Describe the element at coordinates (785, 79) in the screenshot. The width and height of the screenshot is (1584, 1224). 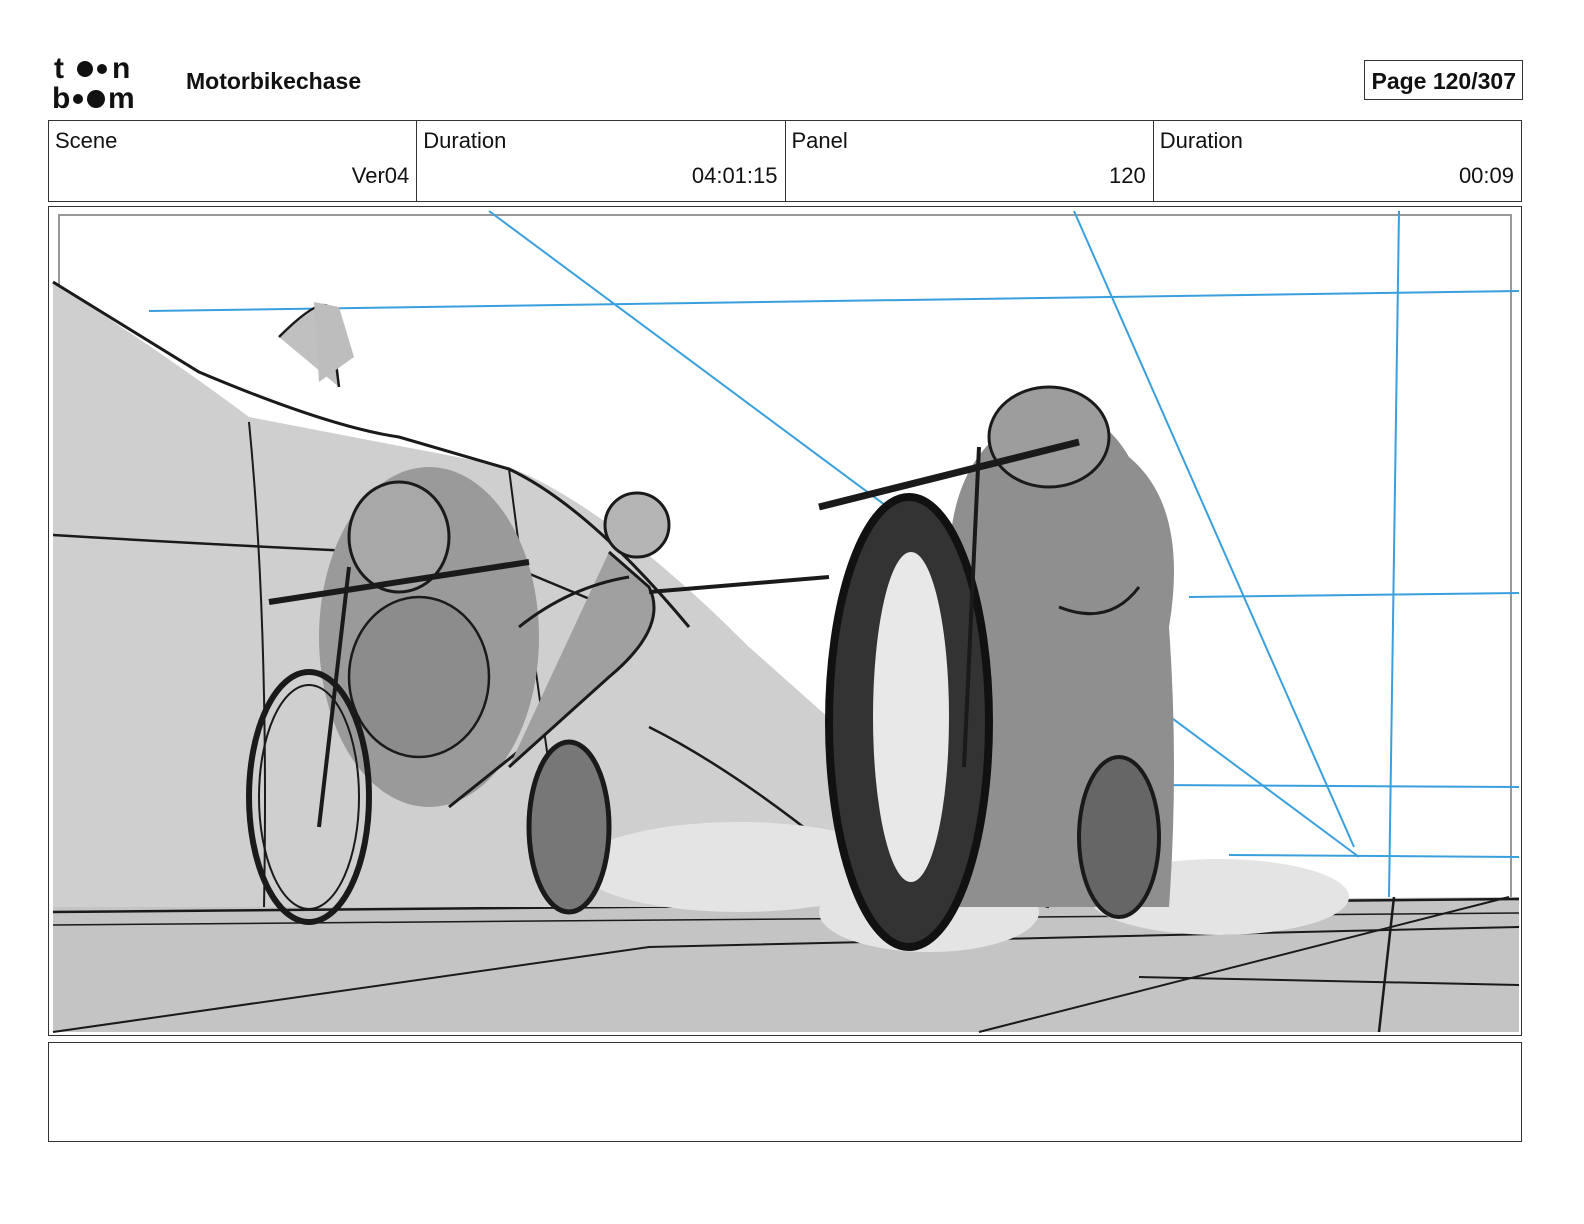
I see `page-header: t n b m Motorbikechase Page 120/307` at that location.